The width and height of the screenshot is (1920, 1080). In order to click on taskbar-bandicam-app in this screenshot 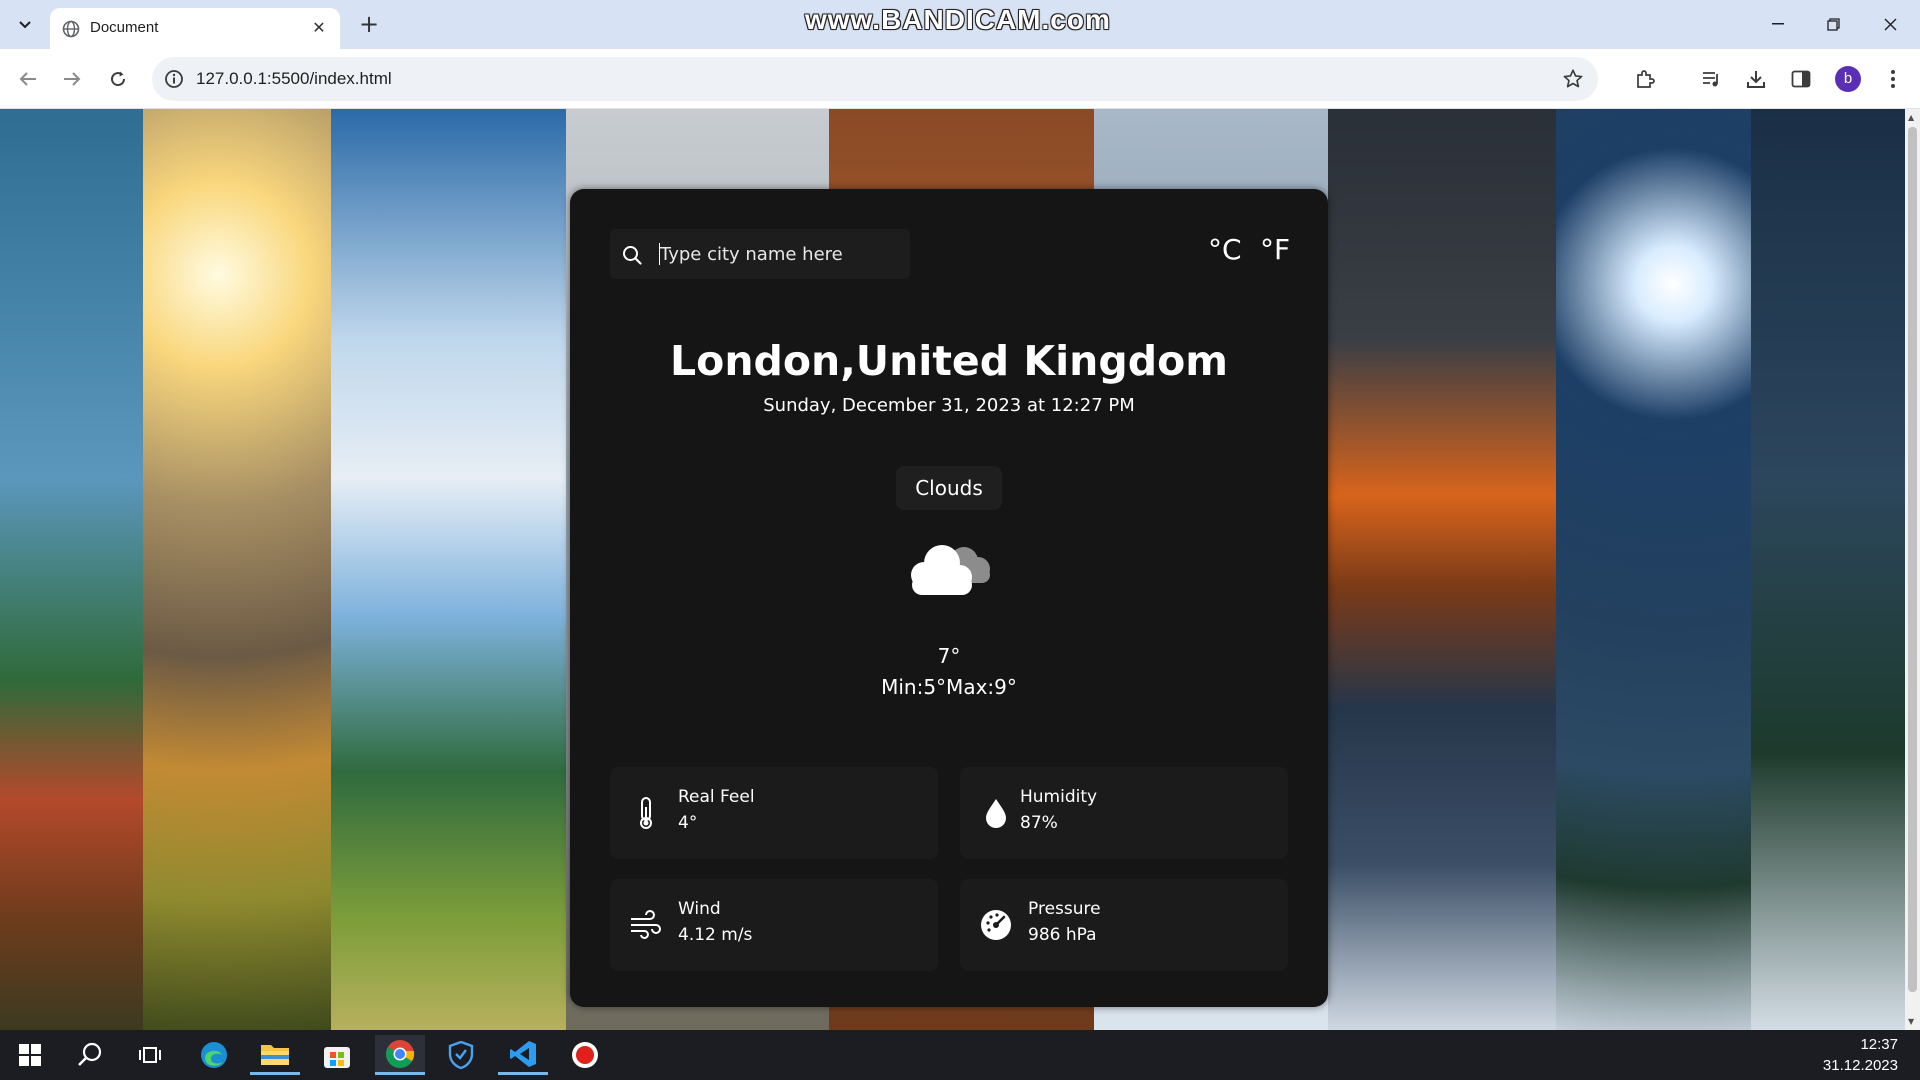, I will do `click(585, 1055)`.